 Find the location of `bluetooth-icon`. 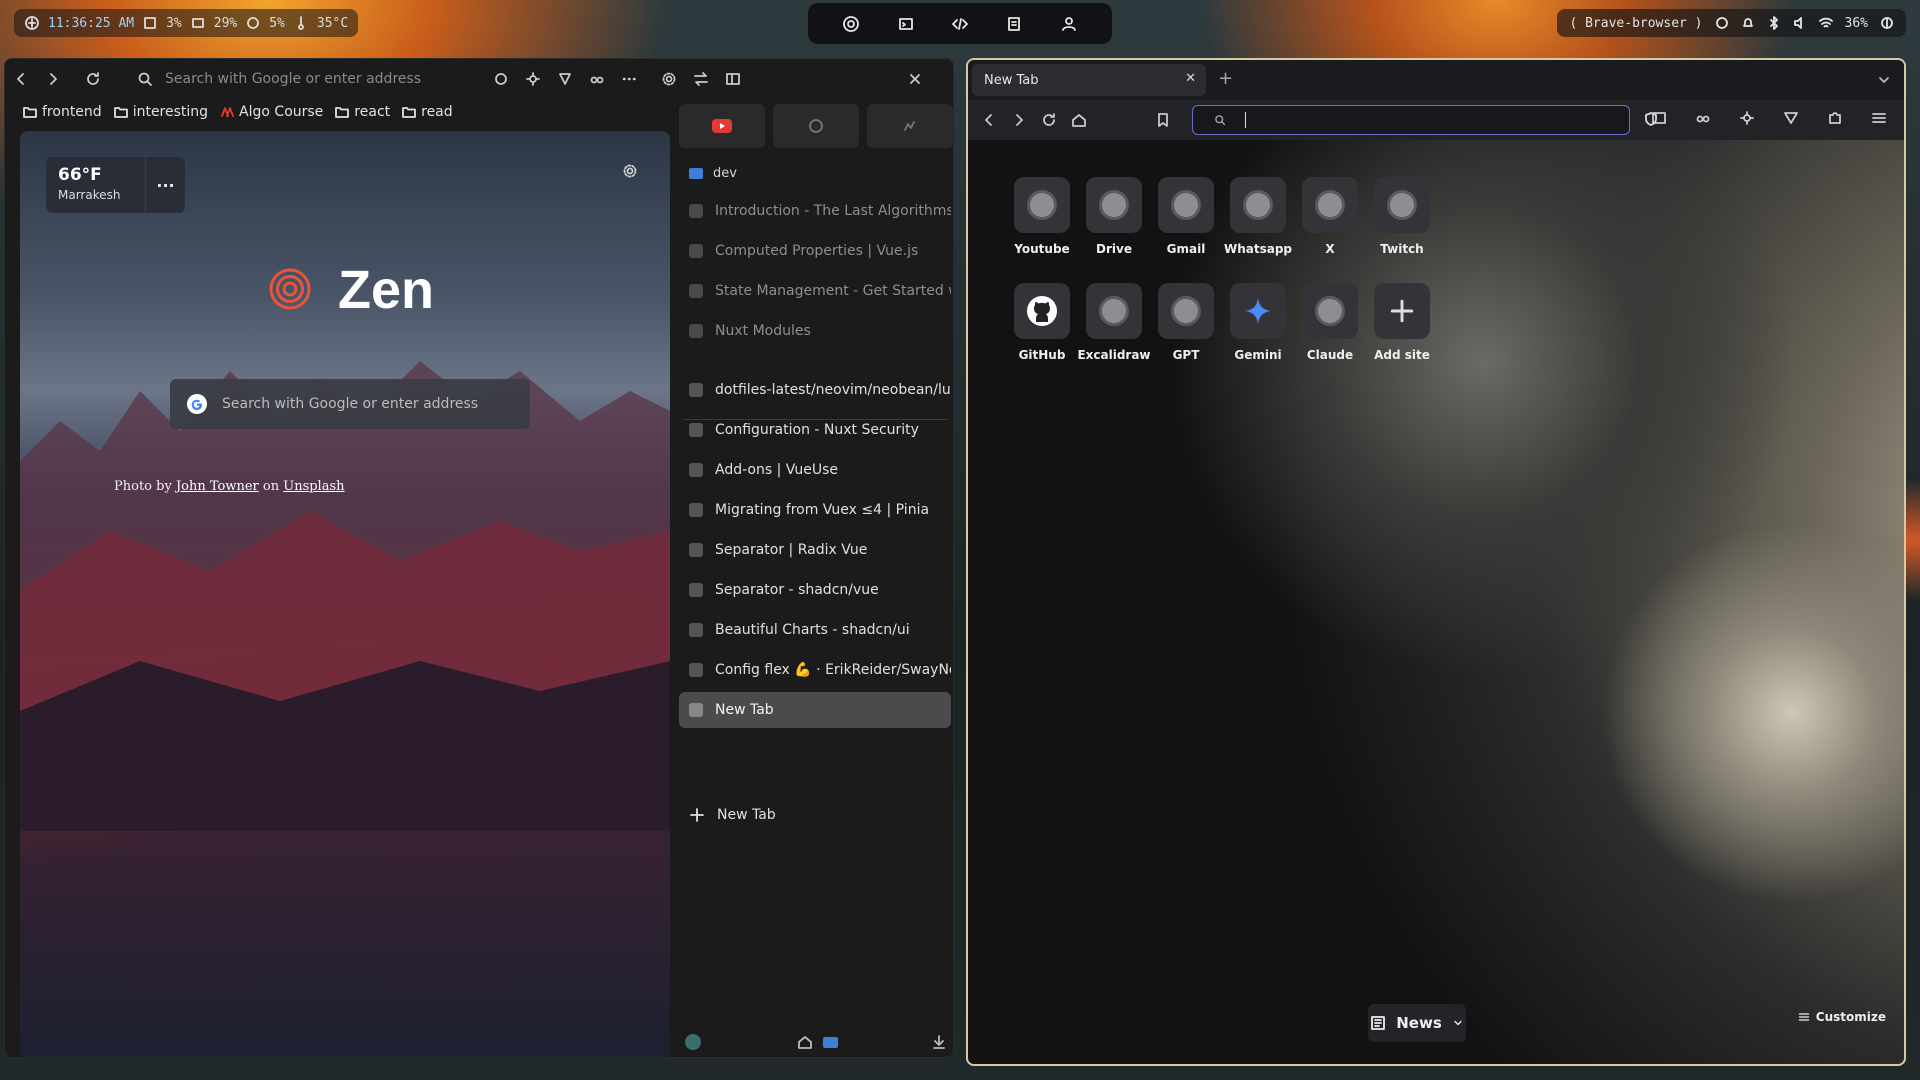

bluetooth-icon is located at coordinates (1774, 23).